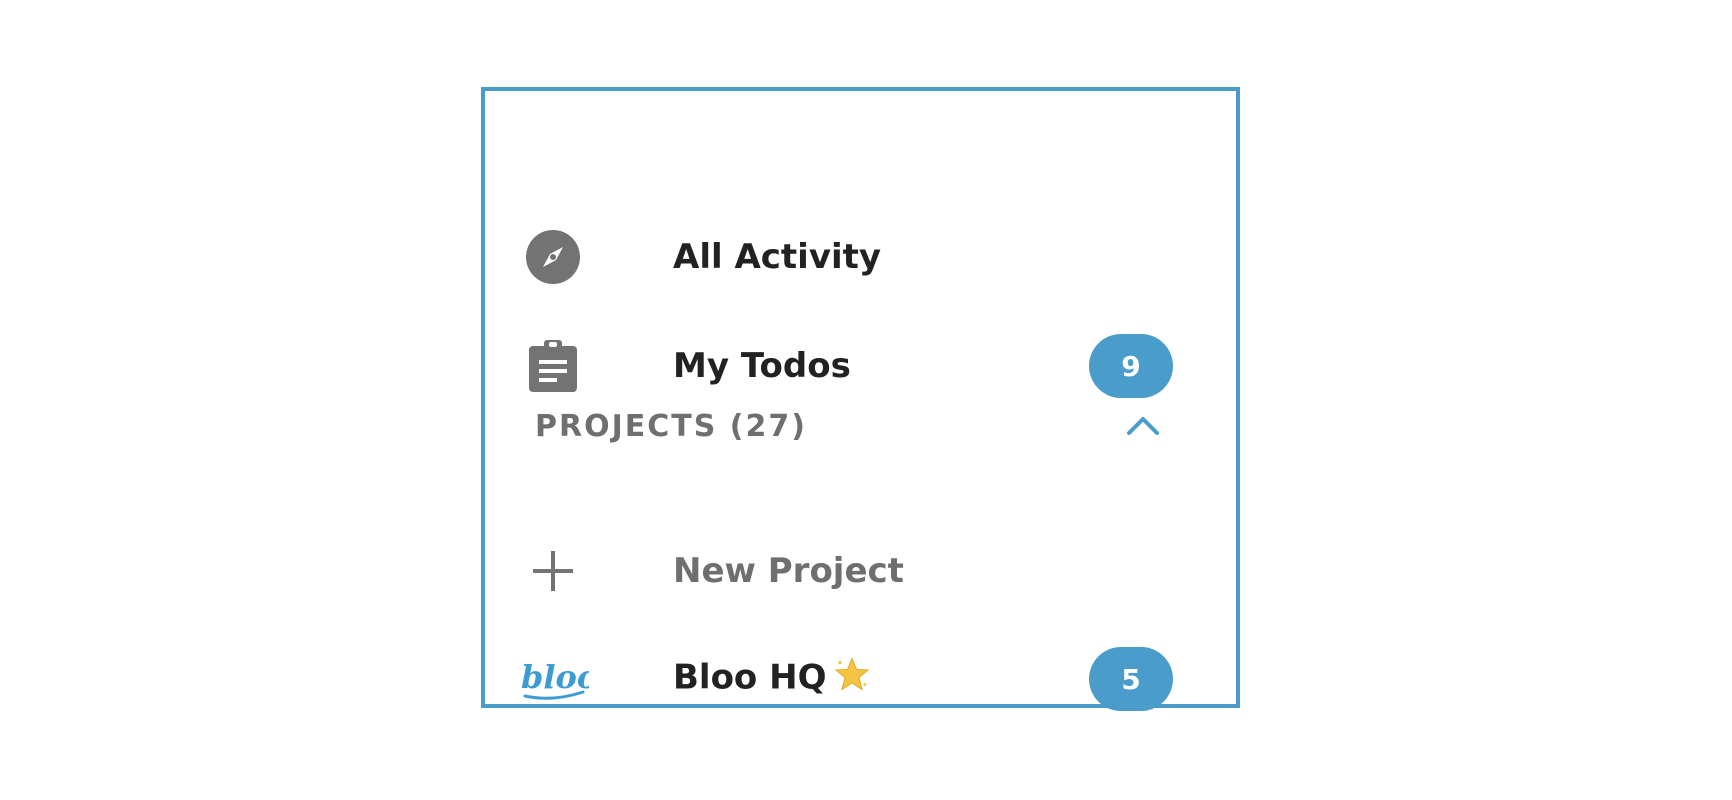  I want to click on projects-section-header: PROJECTS (27), so click(671, 426).